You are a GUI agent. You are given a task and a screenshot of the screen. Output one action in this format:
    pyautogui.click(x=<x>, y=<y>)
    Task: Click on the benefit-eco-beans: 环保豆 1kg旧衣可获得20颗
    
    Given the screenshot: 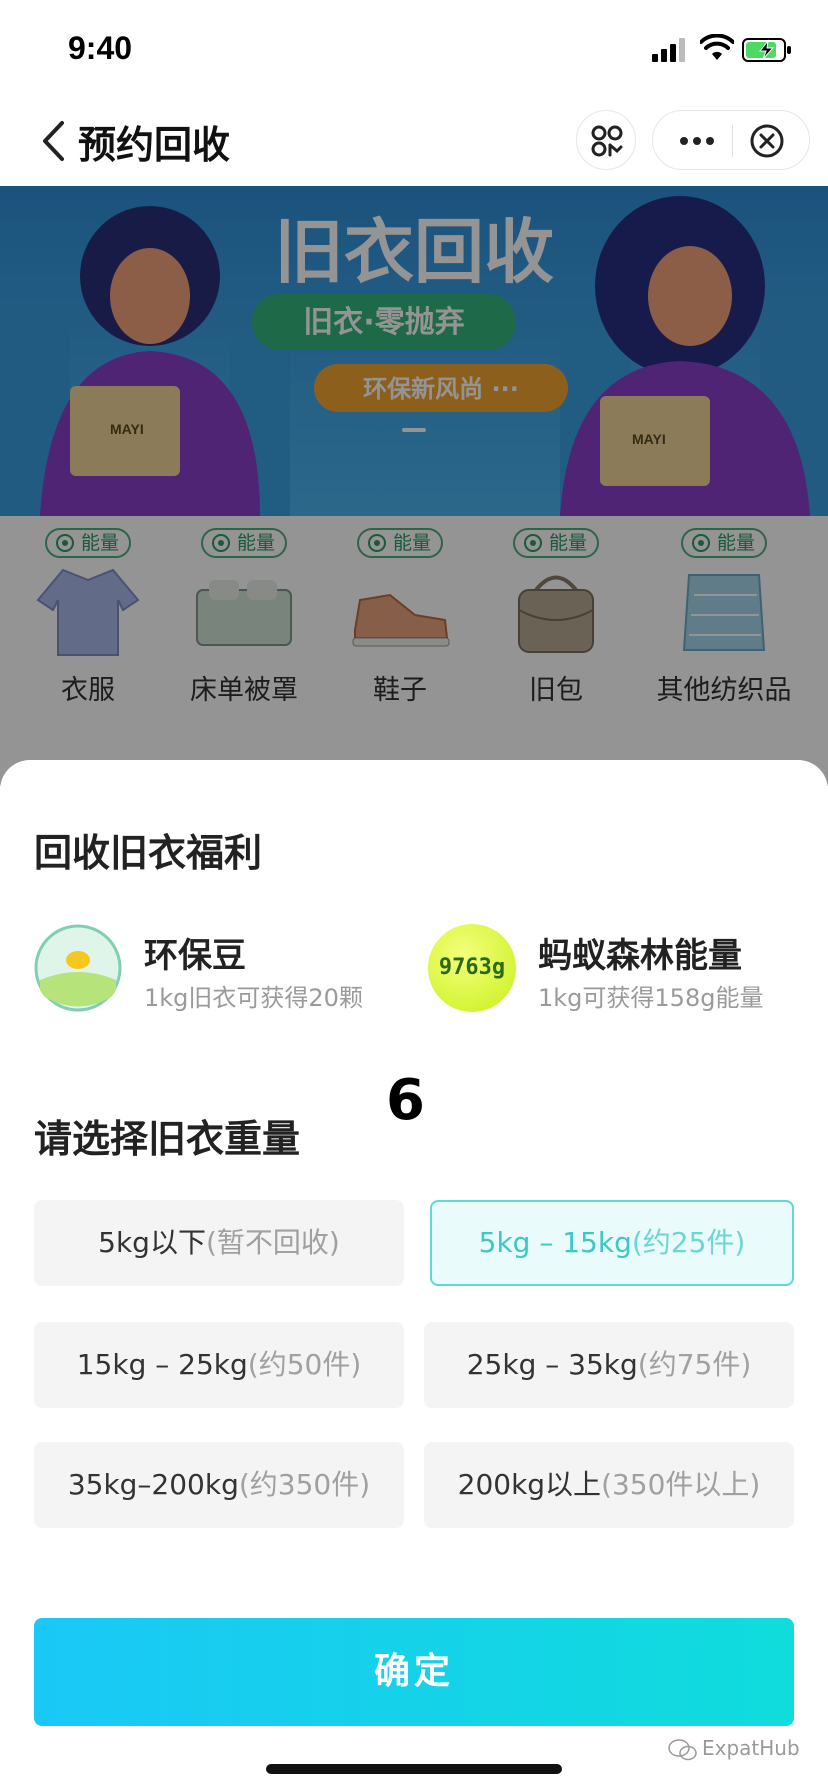 What is the action you would take?
    pyautogui.click(x=224, y=969)
    